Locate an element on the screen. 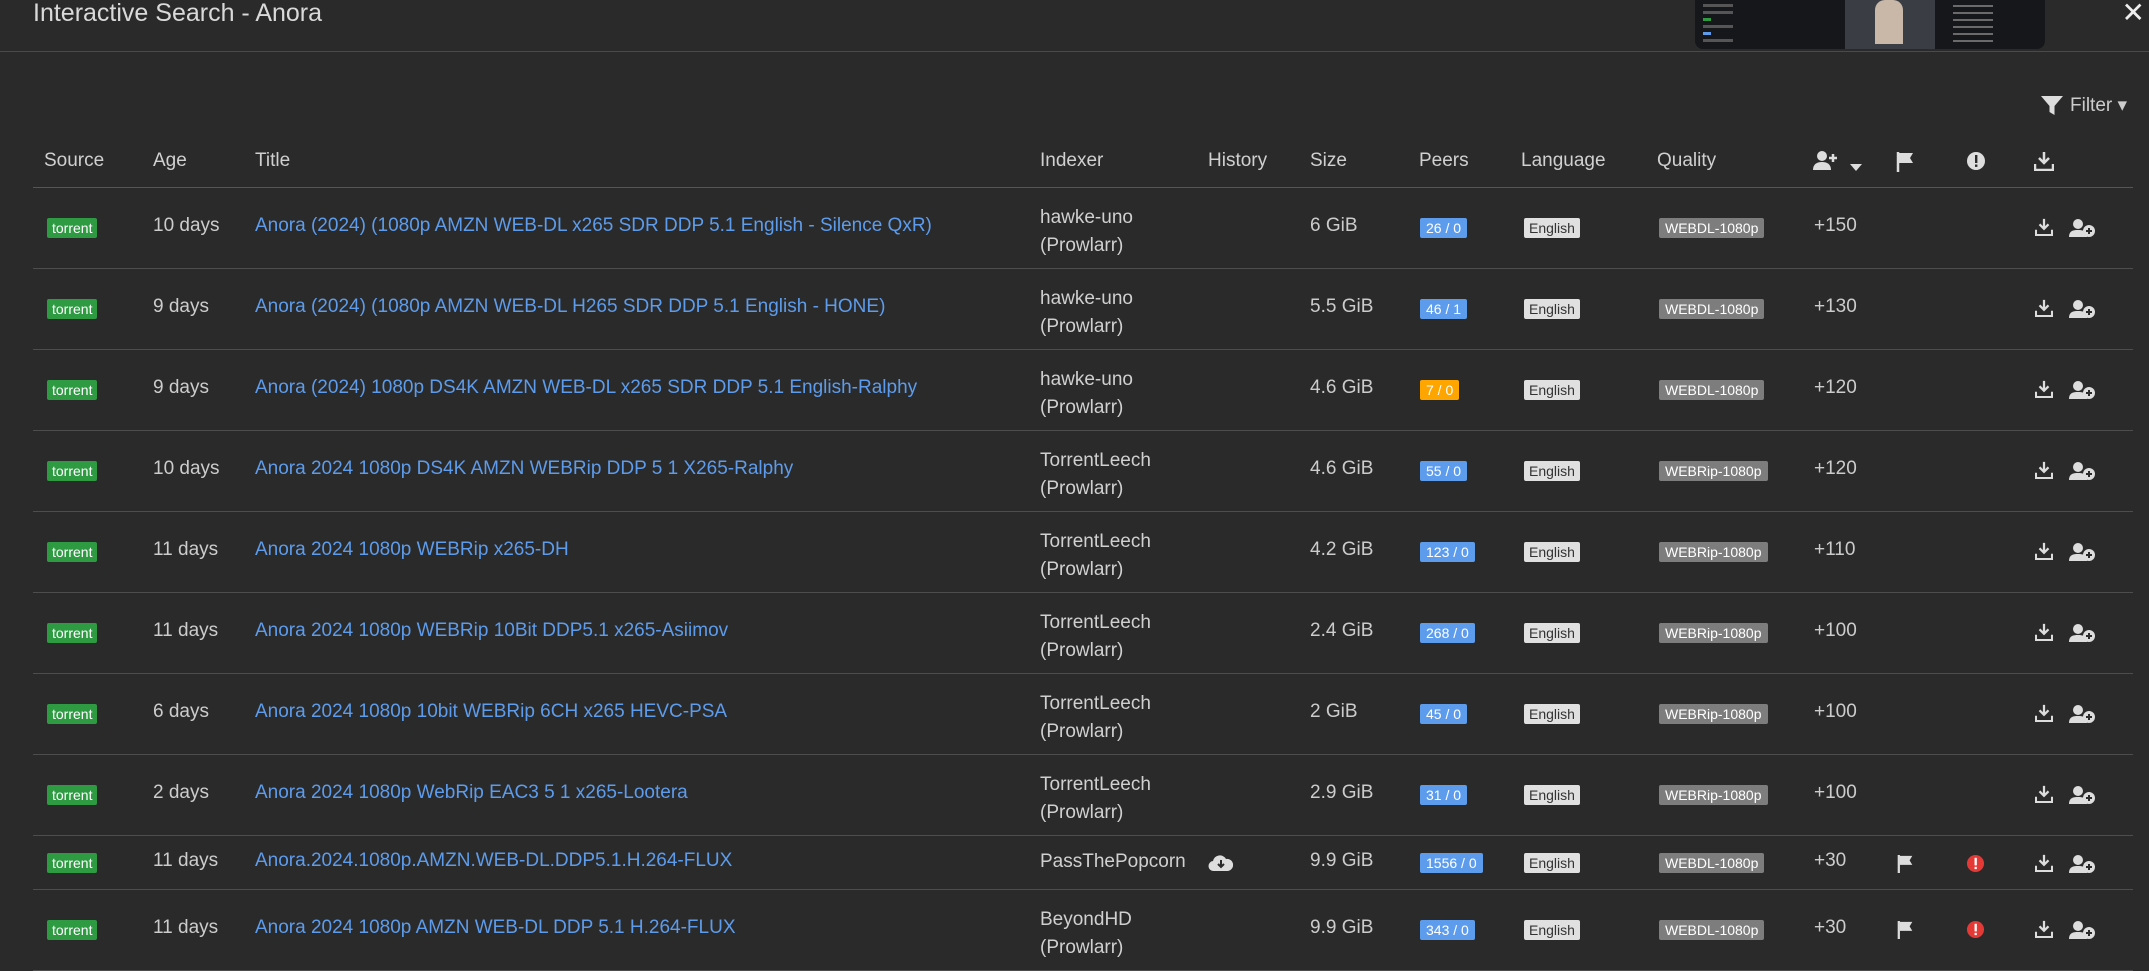  col-indexer: Indexer is located at coordinates (1071, 161).